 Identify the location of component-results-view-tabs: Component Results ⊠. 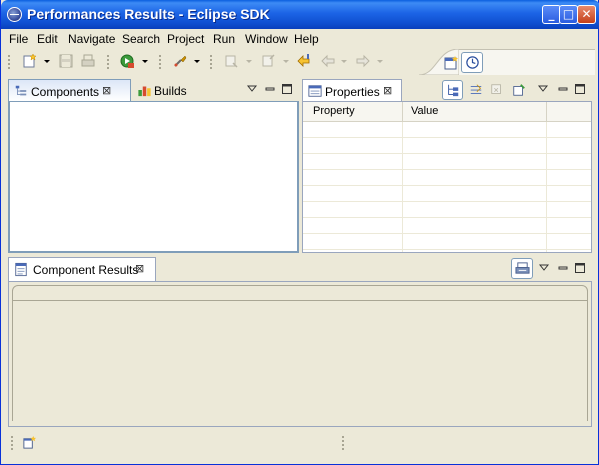
(300, 269).